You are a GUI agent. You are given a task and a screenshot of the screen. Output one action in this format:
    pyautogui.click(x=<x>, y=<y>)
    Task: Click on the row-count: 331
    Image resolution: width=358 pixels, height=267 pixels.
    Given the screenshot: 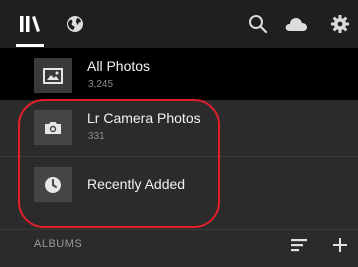 What is the action you would take?
    pyautogui.click(x=96, y=136)
    